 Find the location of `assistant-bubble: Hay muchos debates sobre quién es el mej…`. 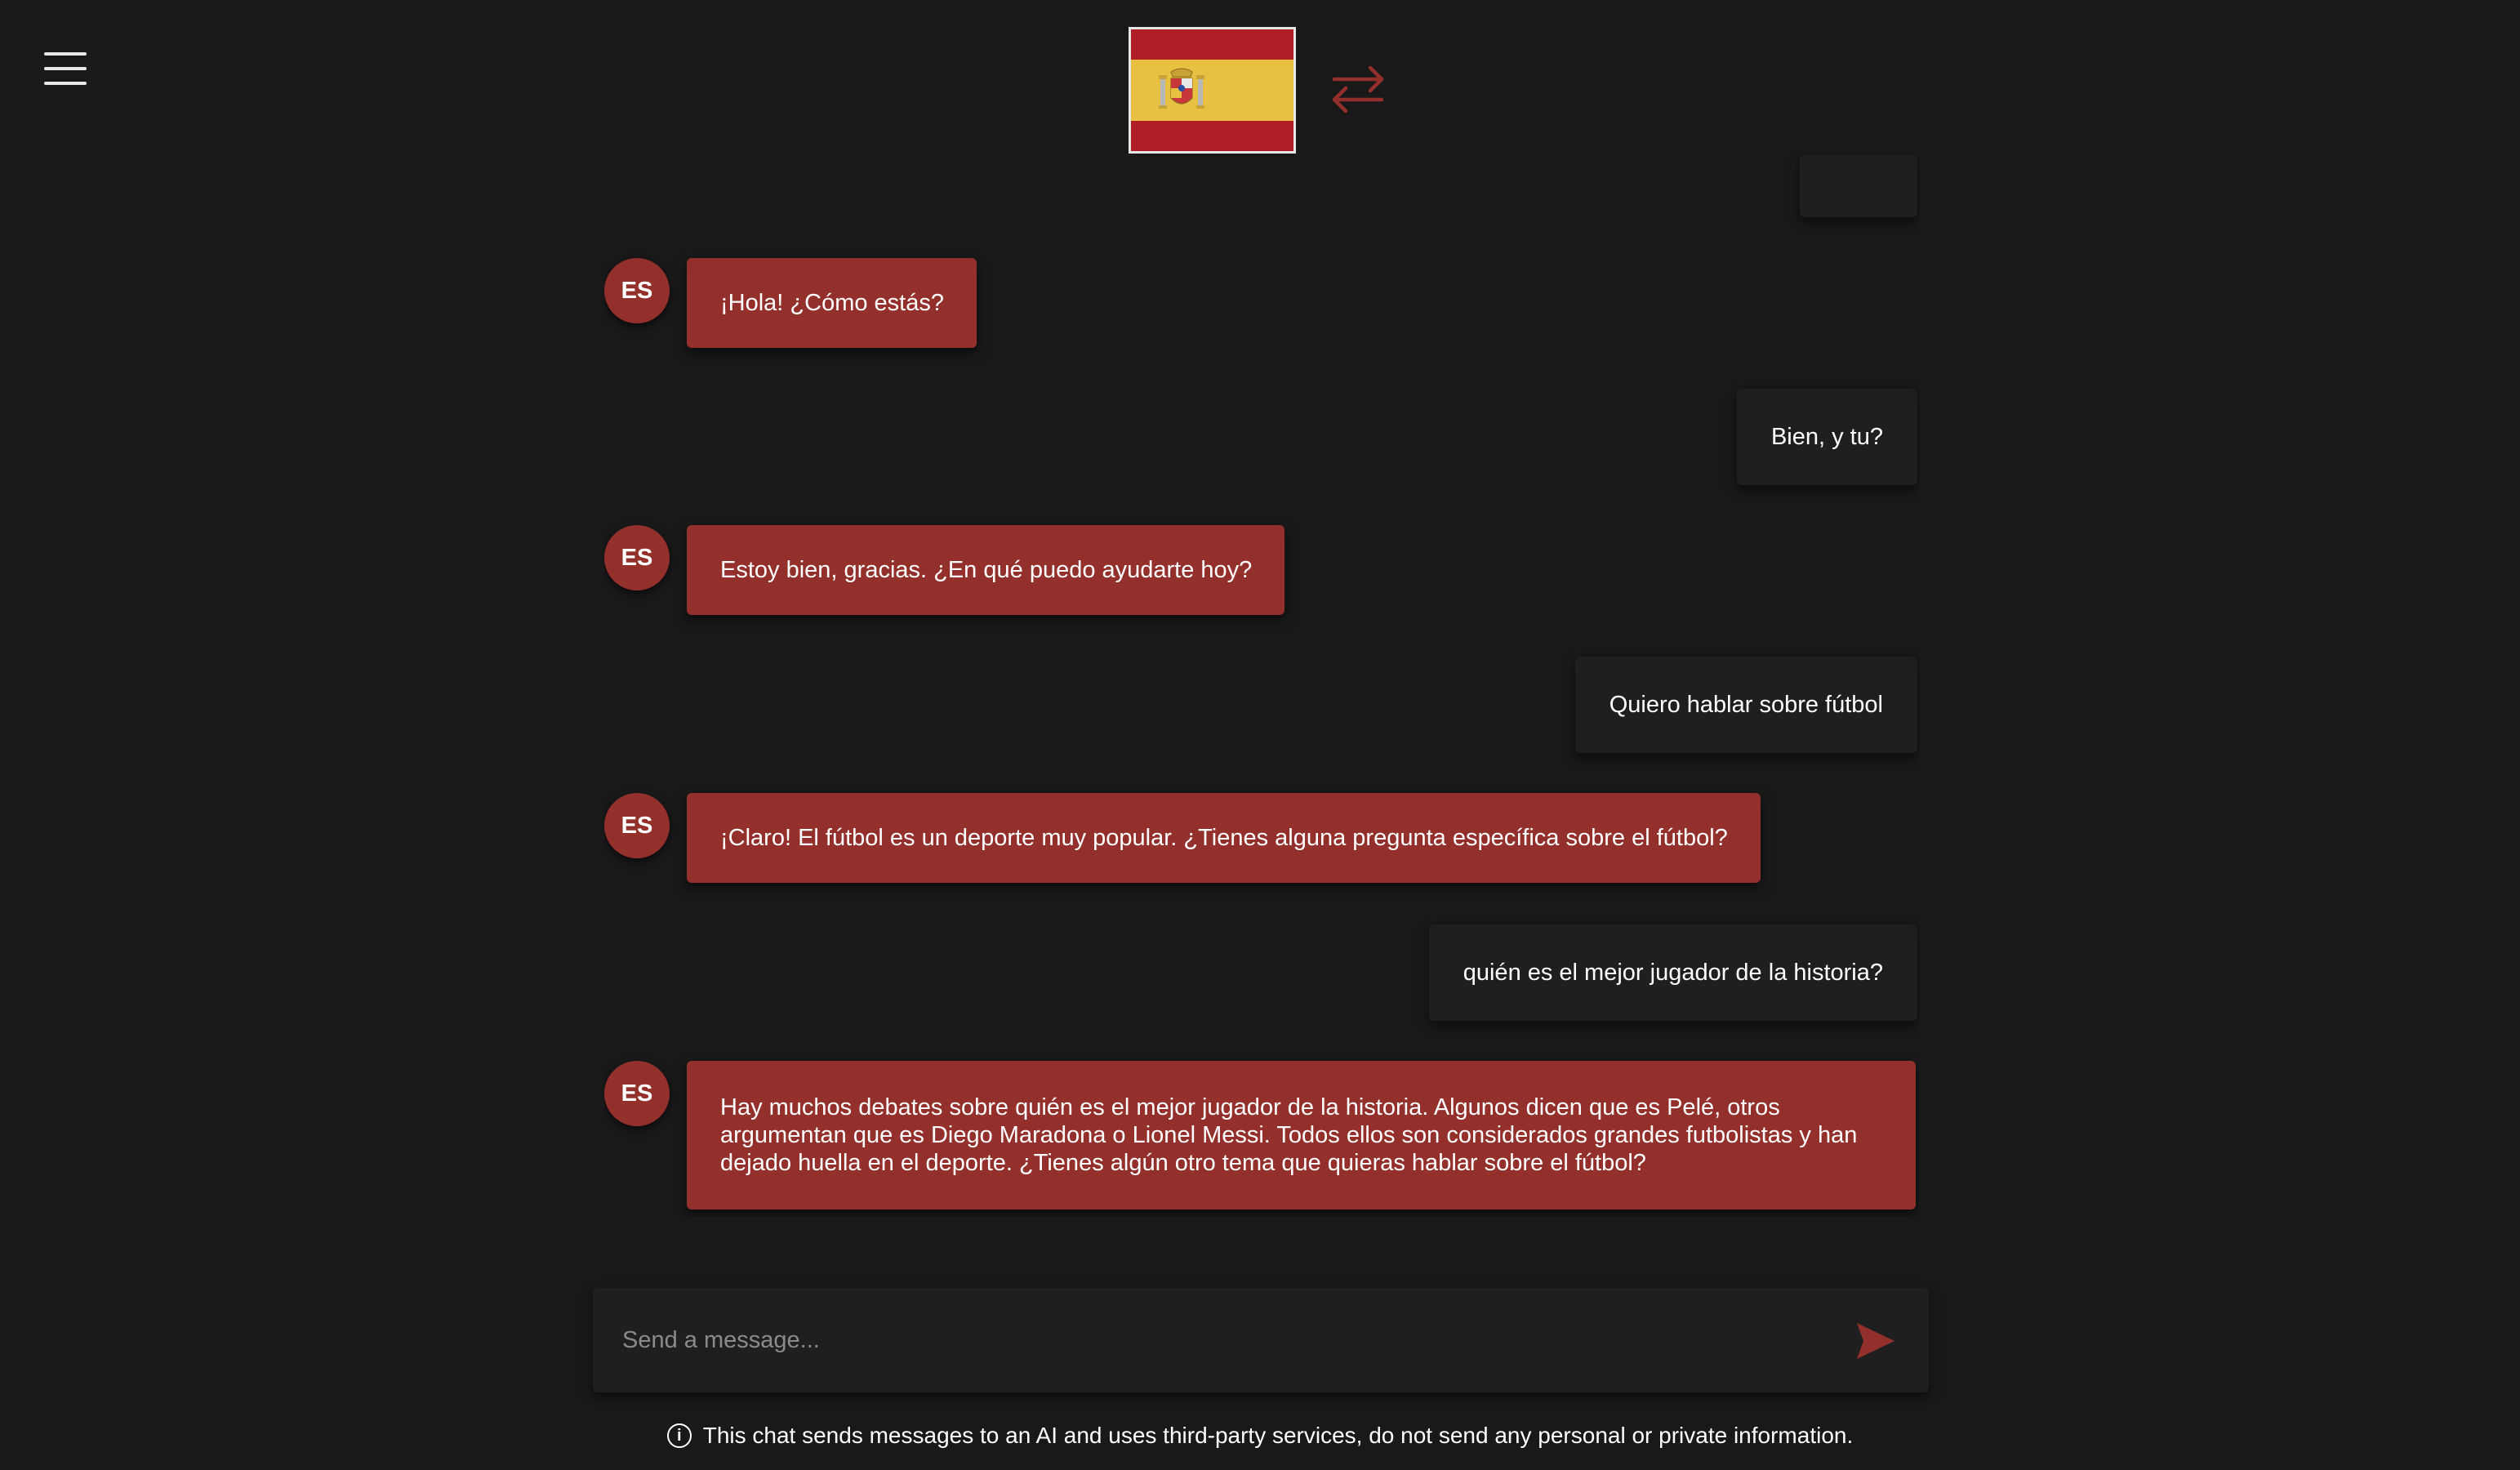

assistant-bubble: Hay muchos debates sobre quién es el mej… is located at coordinates (1301, 1135).